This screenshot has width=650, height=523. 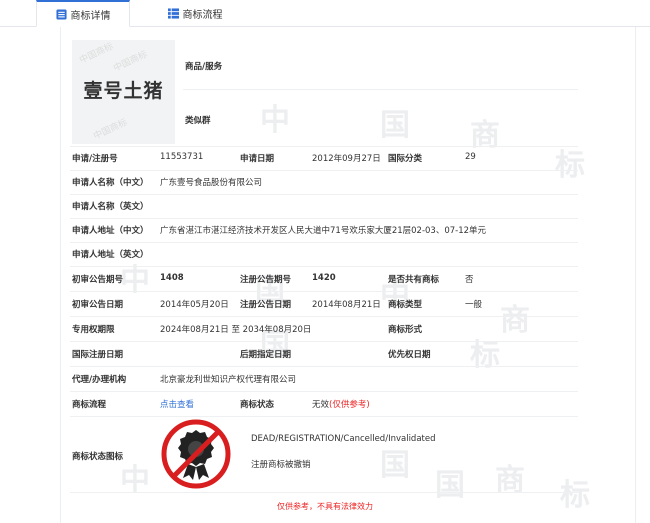 What do you see at coordinates (196, 454) in the screenshot?
I see `invalid-status-icon` at bounding box center [196, 454].